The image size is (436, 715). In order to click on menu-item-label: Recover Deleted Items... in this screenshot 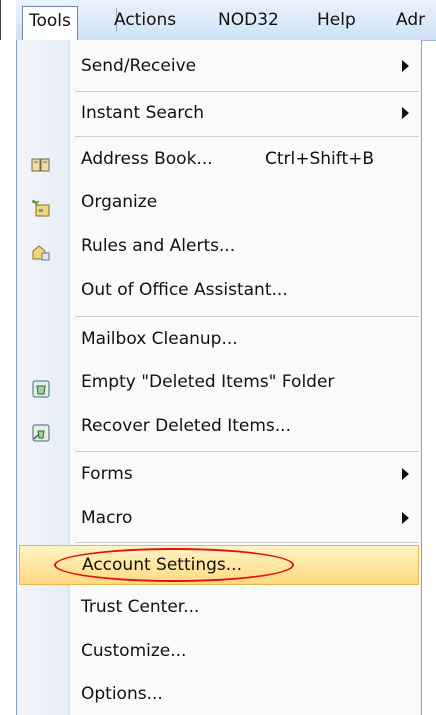, I will do `click(186, 426)`.